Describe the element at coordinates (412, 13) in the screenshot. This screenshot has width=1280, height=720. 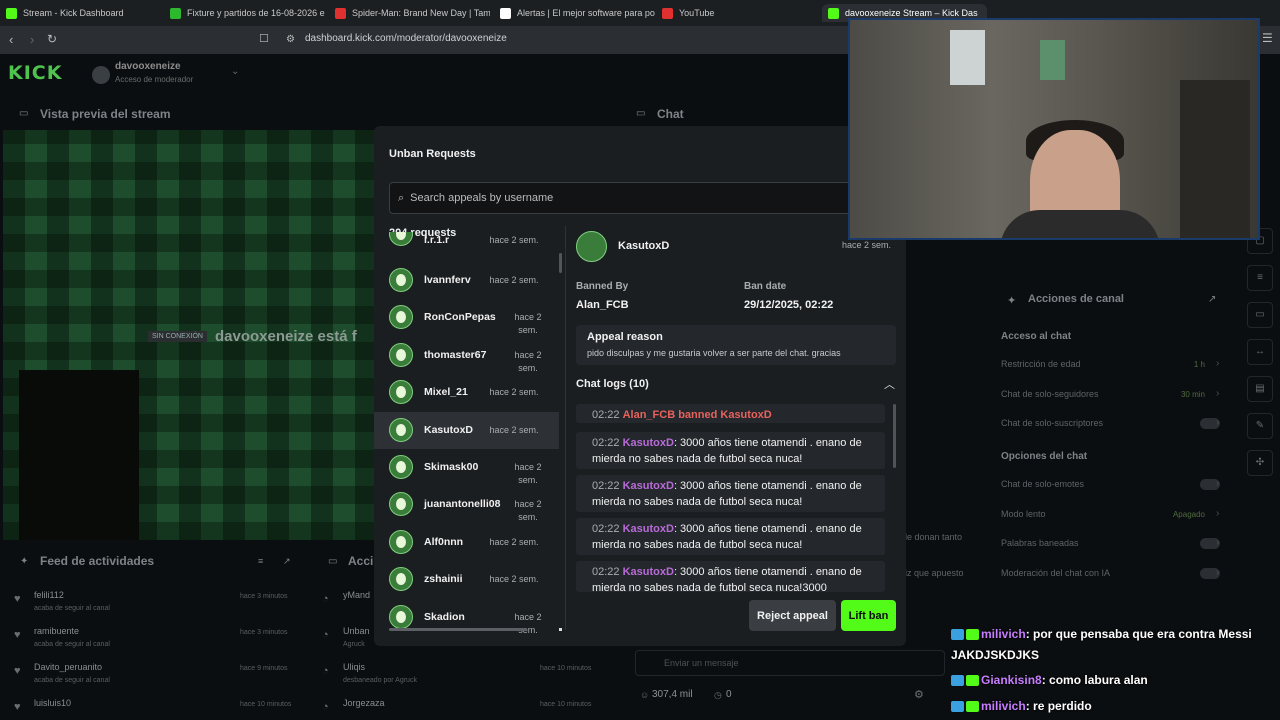
I see `browser-tab: Spider-Man: Brand New Day | Tame I` at that location.